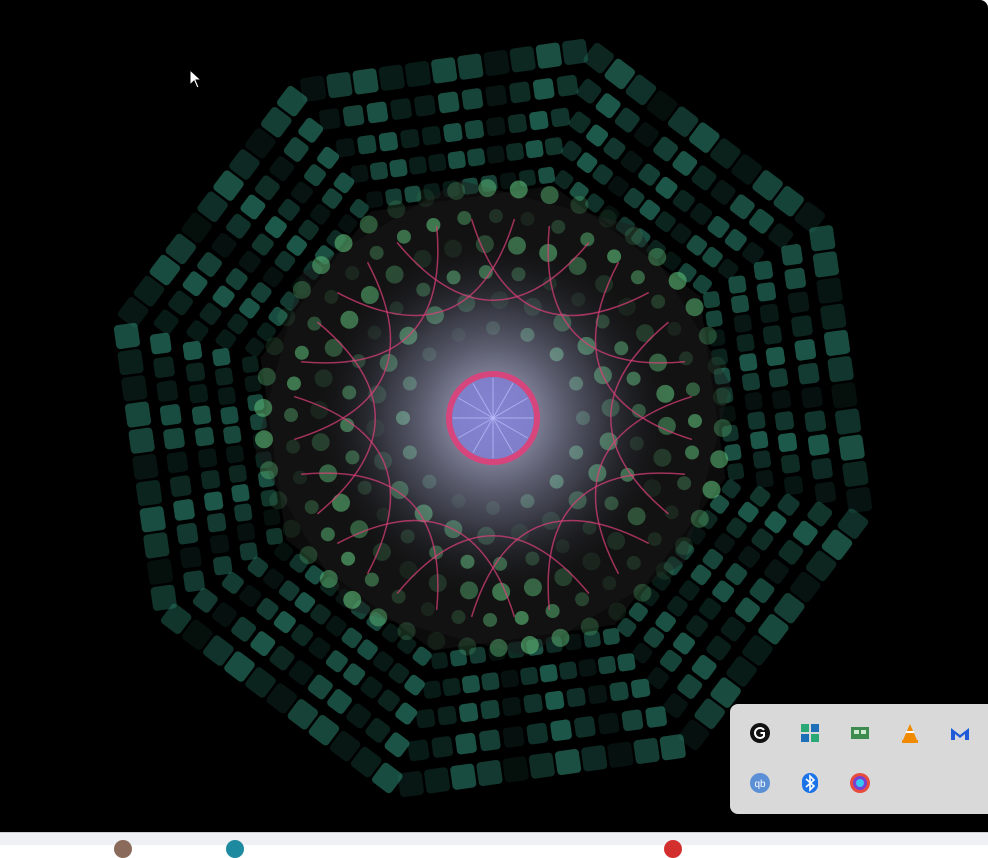  Describe the element at coordinates (910, 733) in the screenshot. I see `vlc-icon` at that location.